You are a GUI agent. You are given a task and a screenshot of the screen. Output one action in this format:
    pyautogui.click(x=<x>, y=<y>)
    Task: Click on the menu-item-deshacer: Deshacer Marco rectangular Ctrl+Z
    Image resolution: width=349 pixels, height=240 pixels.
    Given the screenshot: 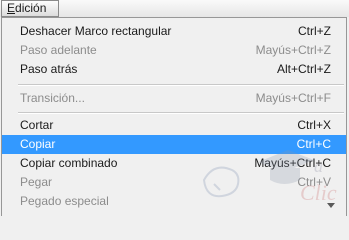 What is the action you would take?
    pyautogui.click(x=174, y=31)
    